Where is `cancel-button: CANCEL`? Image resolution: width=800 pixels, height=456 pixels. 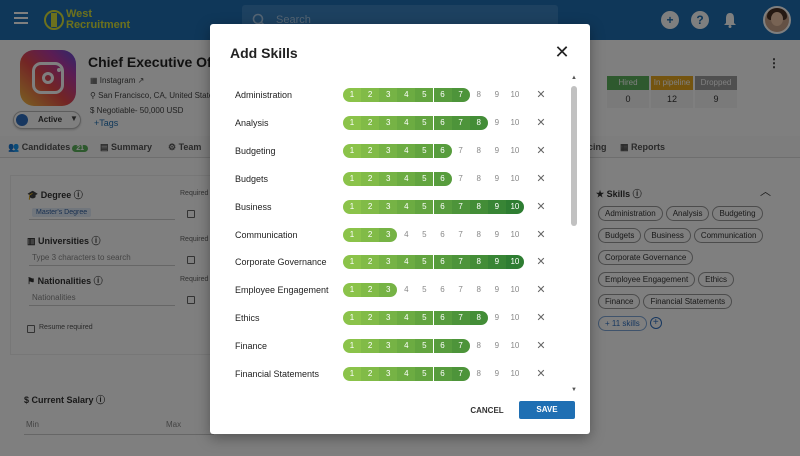
cancel-button: CANCEL is located at coordinates (487, 411).